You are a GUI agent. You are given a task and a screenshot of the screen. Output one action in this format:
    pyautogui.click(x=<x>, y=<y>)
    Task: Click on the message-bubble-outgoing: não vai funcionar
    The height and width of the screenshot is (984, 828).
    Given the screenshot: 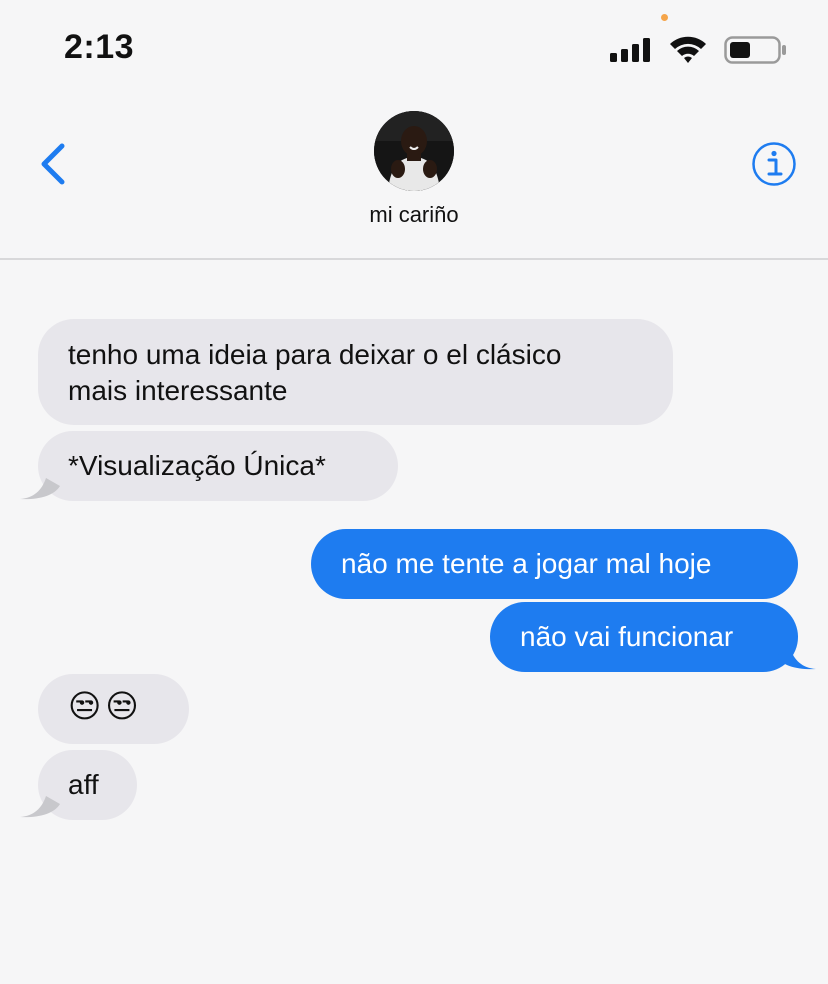 What is the action you would take?
    pyautogui.click(x=644, y=637)
    